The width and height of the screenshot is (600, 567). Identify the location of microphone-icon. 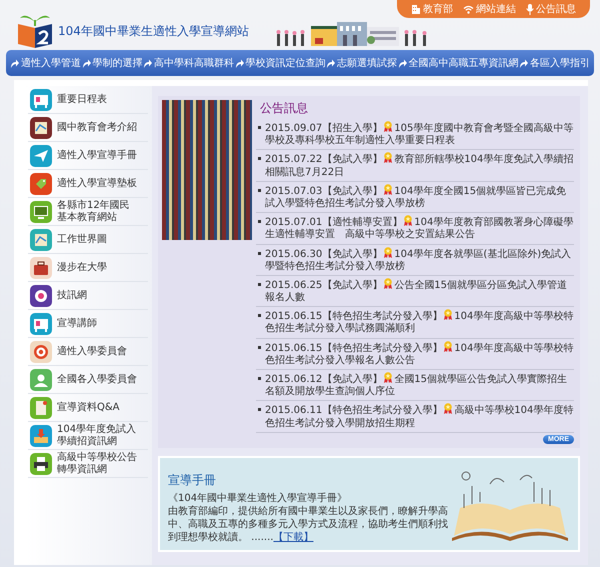
(530, 9).